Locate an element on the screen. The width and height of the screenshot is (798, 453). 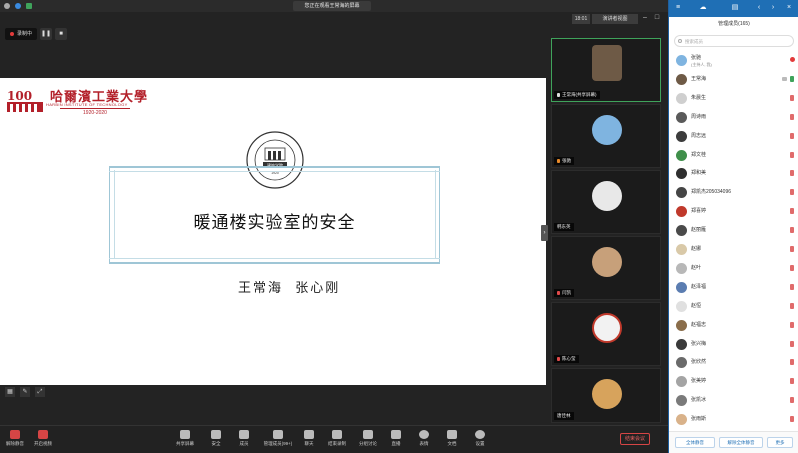
live-label: 直播 is located at coordinates (396, 443).